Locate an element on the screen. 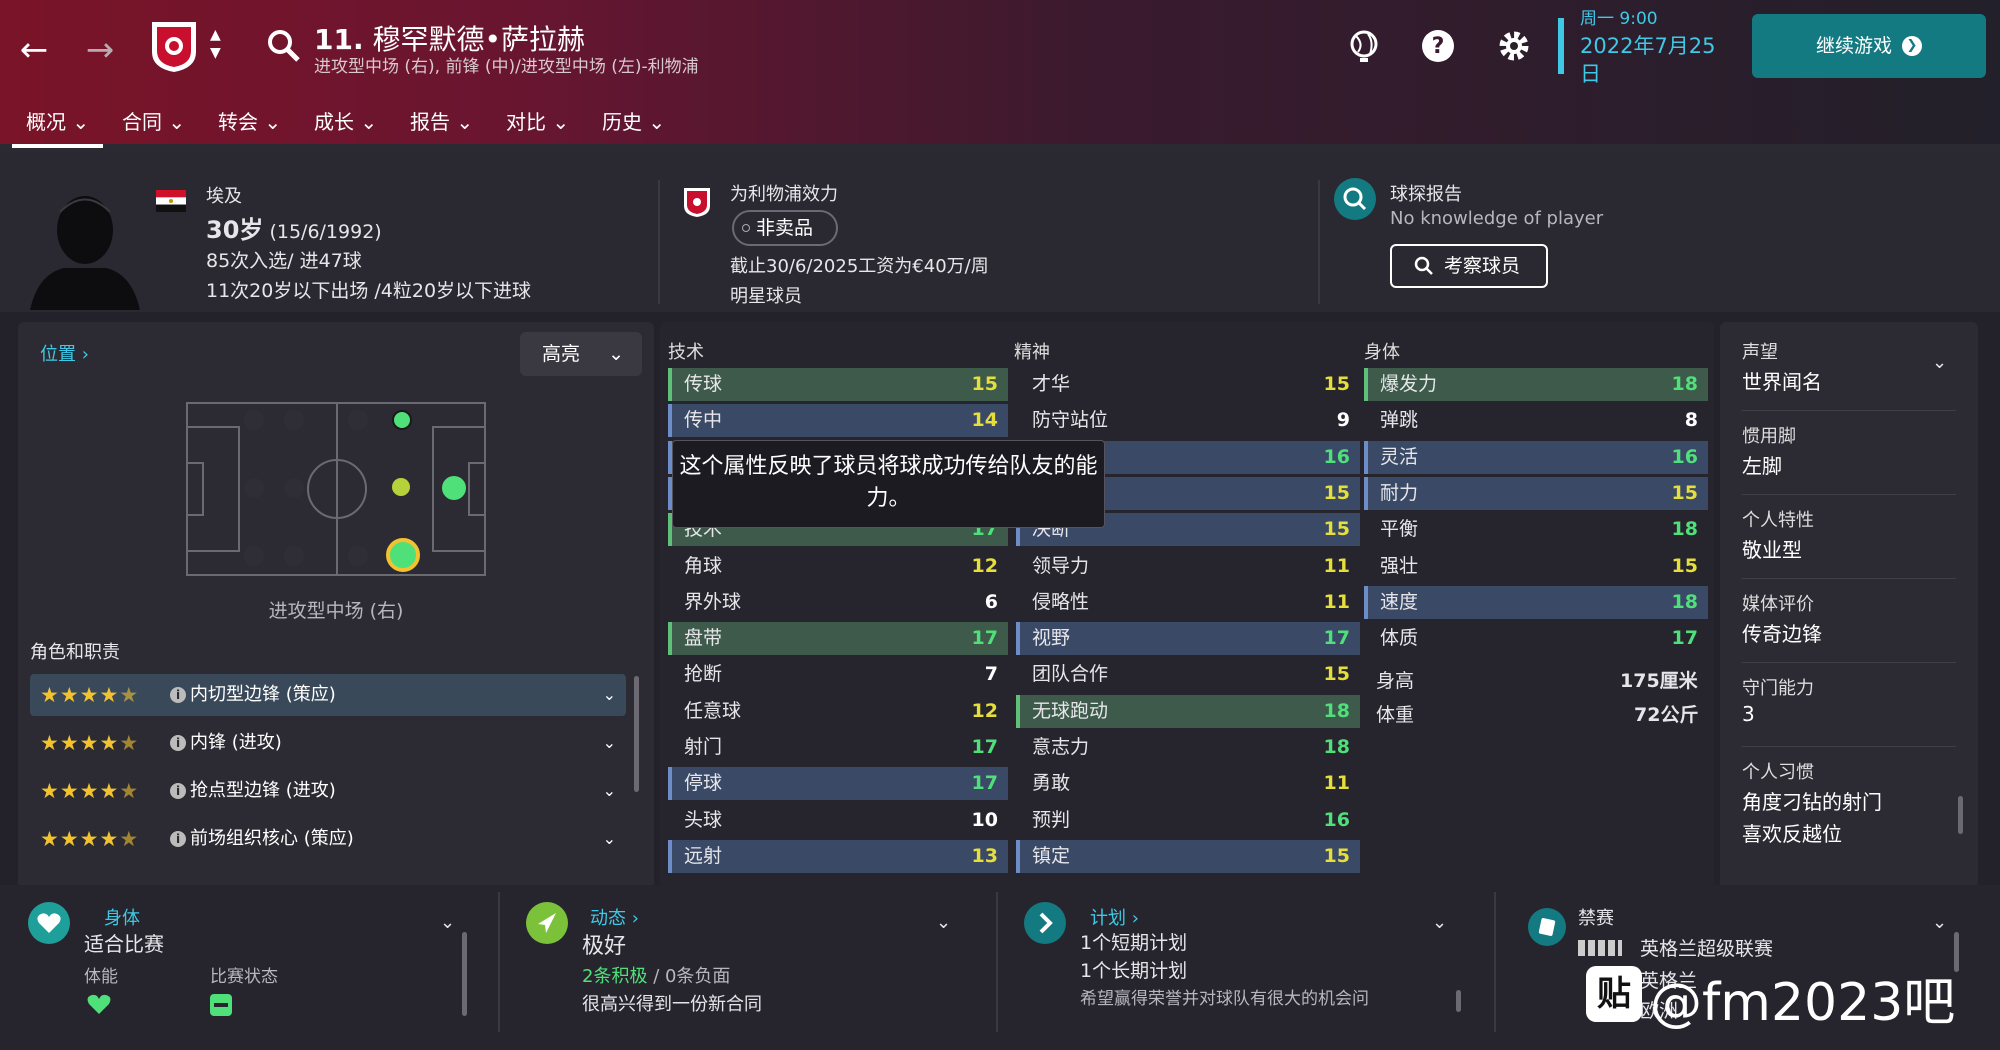 The image size is (2000, 1050). ban-competition: 英格兰超级联赛 is located at coordinates (1707, 949).